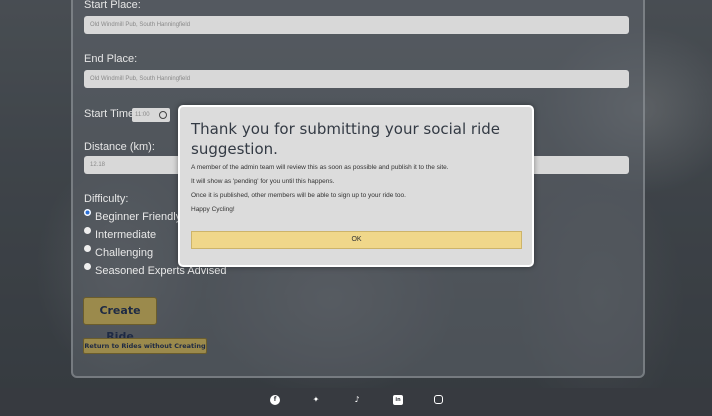 Image resolution: width=712 pixels, height=416 pixels. What do you see at coordinates (151, 115) in the screenshot?
I see `start-time-input: 11:00` at bounding box center [151, 115].